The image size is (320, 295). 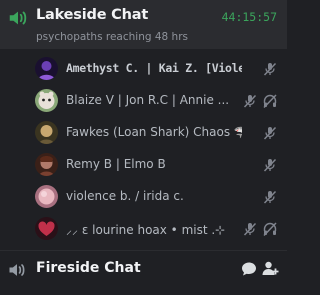 What do you see at coordinates (88, 268) in the screenshot?
I see `channel-name: Fireside Chat` at bounding box center [88, 268].